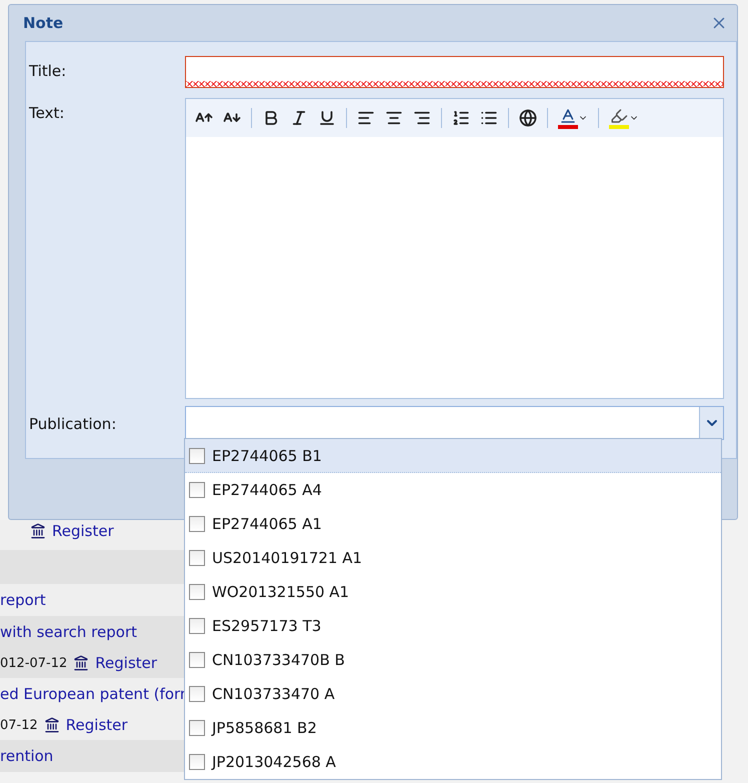 Image resolution: width=748 pixels, height=783 pixels. What do you see at coordinates (19, 725) in the screenshot?
I see `date-text: 07-12` at bounding box center [19, 725].